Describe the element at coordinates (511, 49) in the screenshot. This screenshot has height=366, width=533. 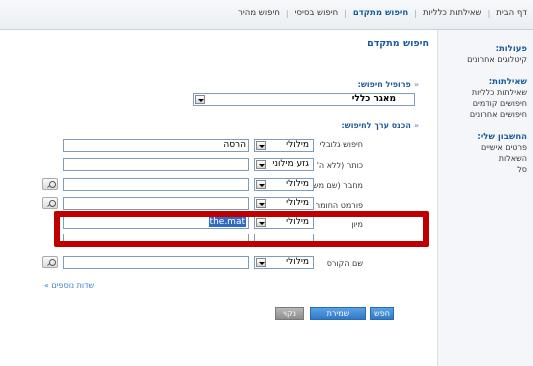
I see `sidebar-heading-actions: פעולות:` at that location.